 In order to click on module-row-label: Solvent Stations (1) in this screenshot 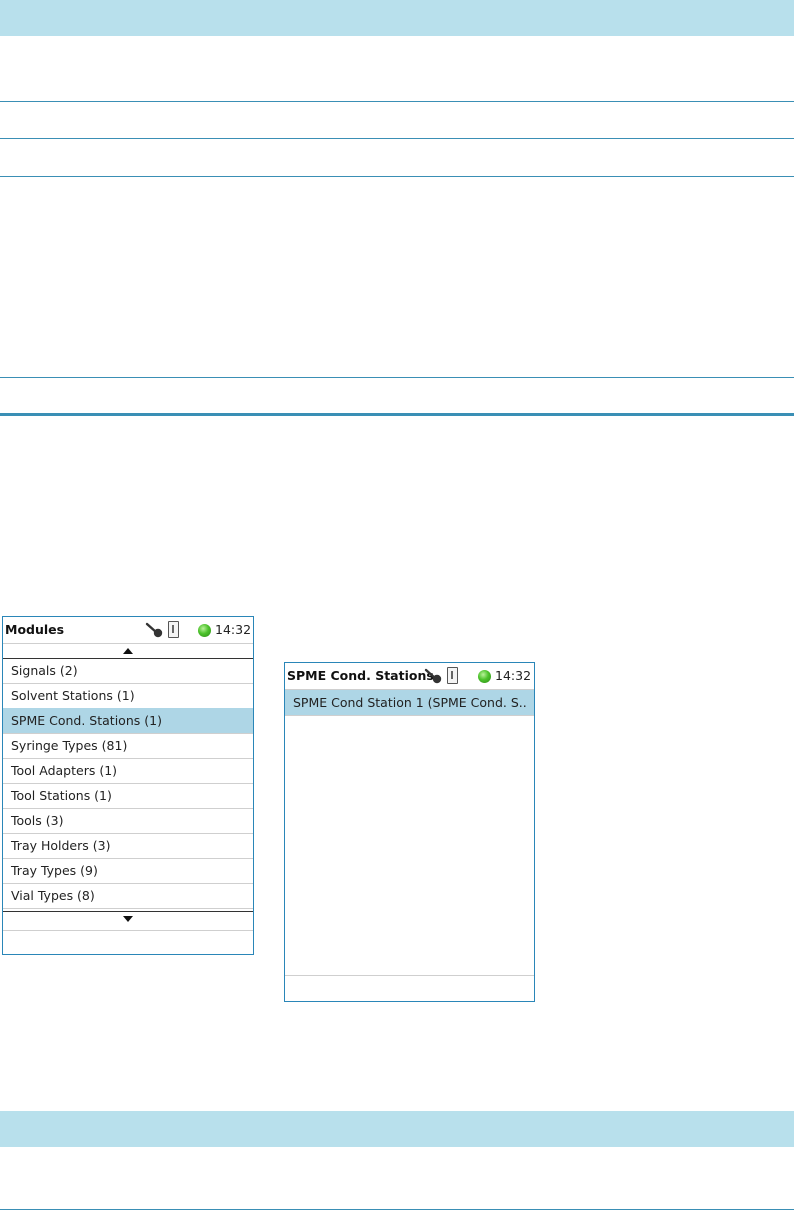, I will do `click(73, 695)`.